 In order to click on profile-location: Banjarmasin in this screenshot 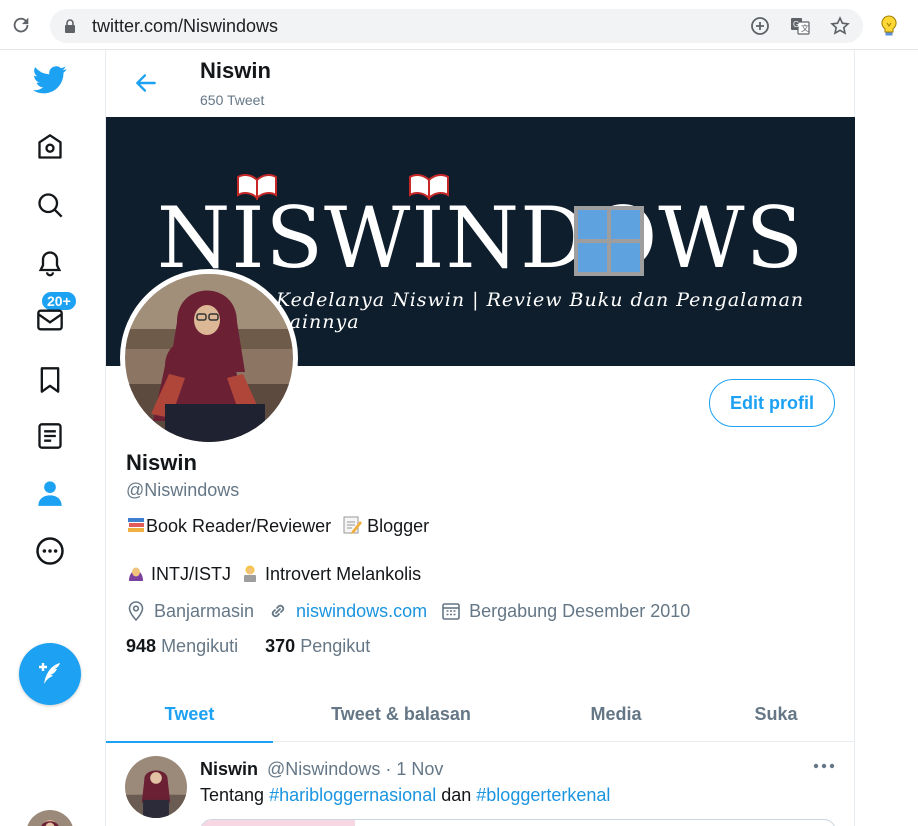, I will do `click(204, 610)`.